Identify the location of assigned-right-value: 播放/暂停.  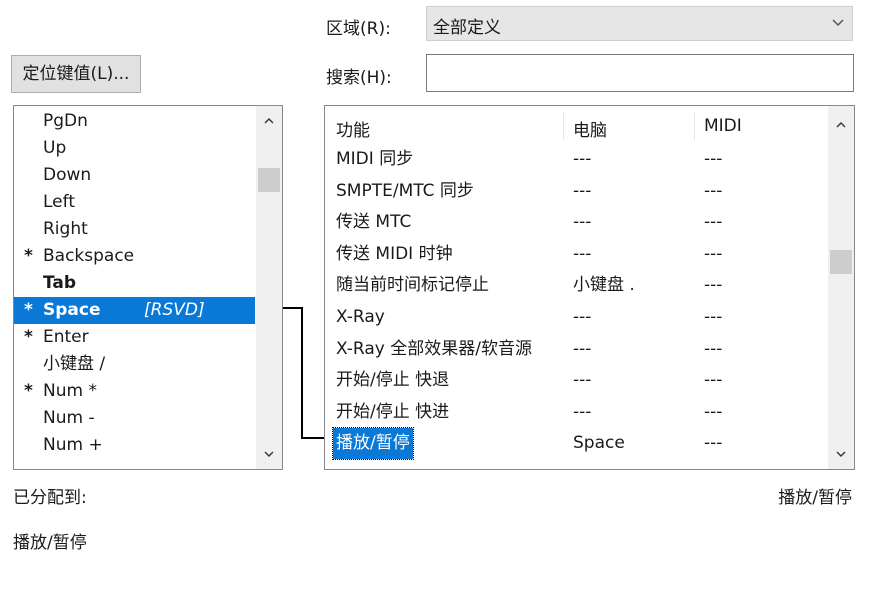
(815, 498).